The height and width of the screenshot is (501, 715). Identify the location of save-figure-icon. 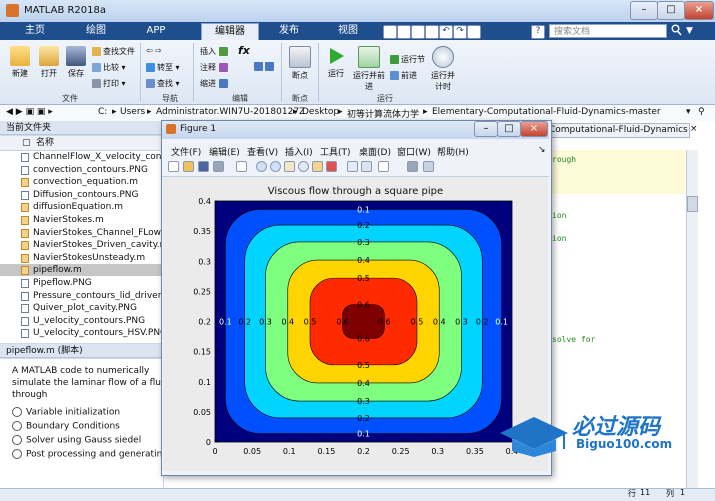
(203, 166).